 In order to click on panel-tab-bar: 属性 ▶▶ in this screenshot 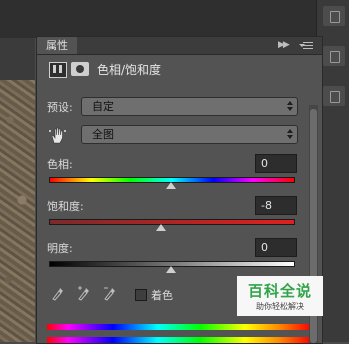, I will do `click(179, 46)`.